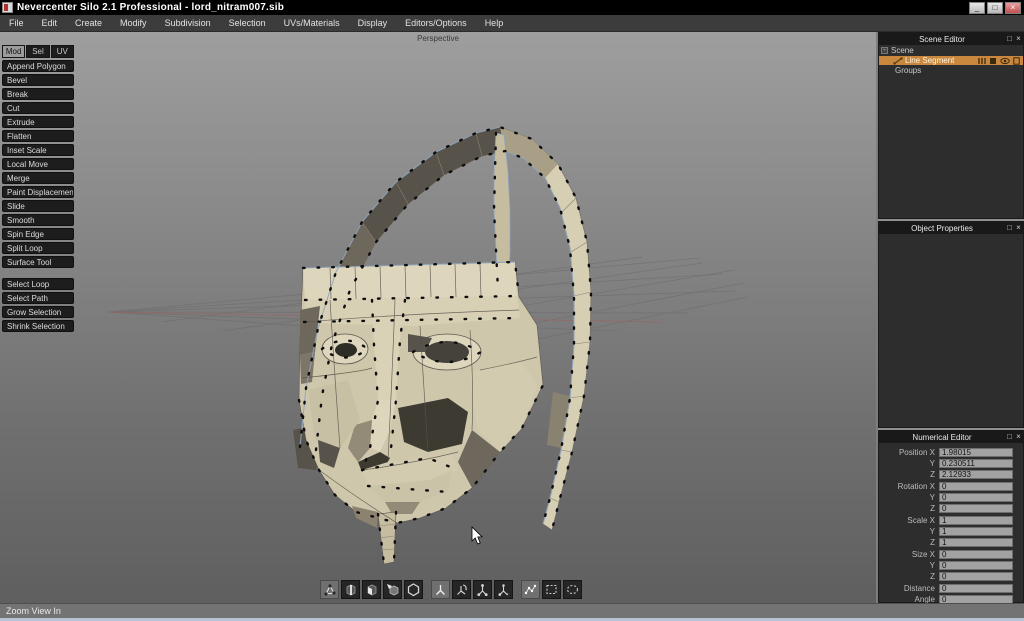 This screenshot has height=621, width=1024. What do you see at coordinates (976, 531) in the screenshot?
I see `scale-y-field` at bounding box center [976, 531].